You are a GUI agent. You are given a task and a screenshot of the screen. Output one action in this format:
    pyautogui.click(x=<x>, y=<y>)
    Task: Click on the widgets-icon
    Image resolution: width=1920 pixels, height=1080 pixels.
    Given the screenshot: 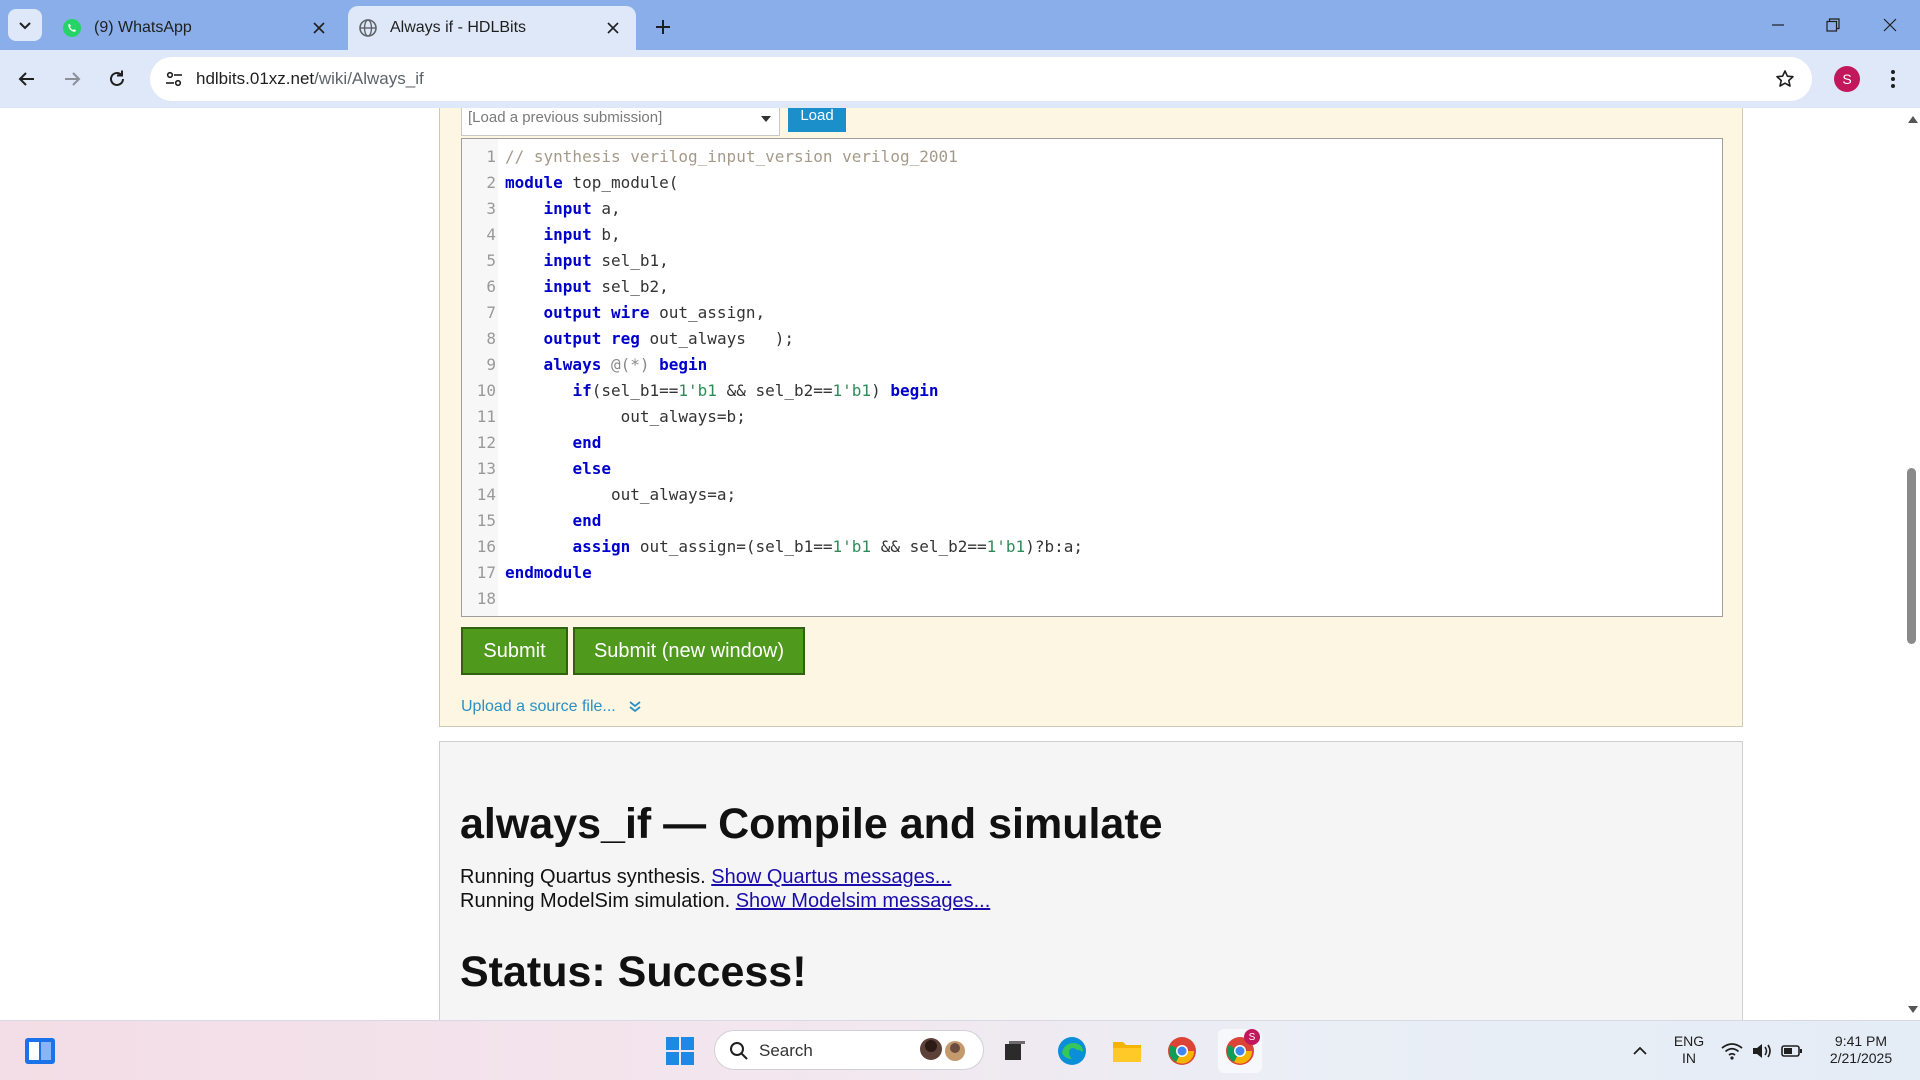 What is the action you would take?
    pyautogui.click(x=40, y=1051)
    